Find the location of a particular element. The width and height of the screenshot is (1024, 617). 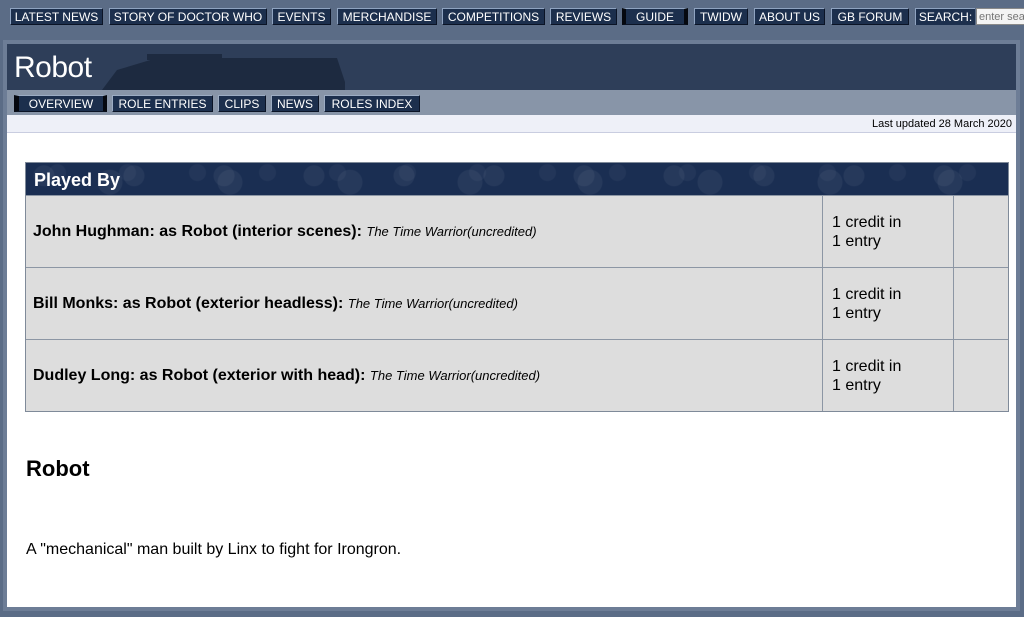

nav-guide: GUIDE is located at coordinates (655, 16).